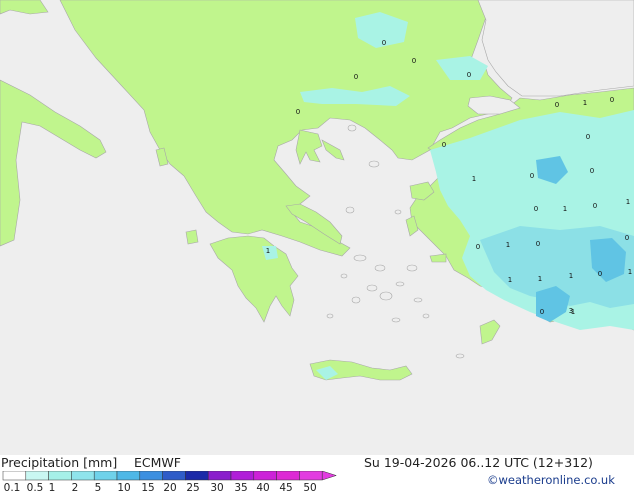 Image resolution: width=634 pixels, height=494 pixels. What do you see at coordinates (329, 476) in the screenshot?
I see `legend-overflow-arrow` at bounding box center [329, 476].